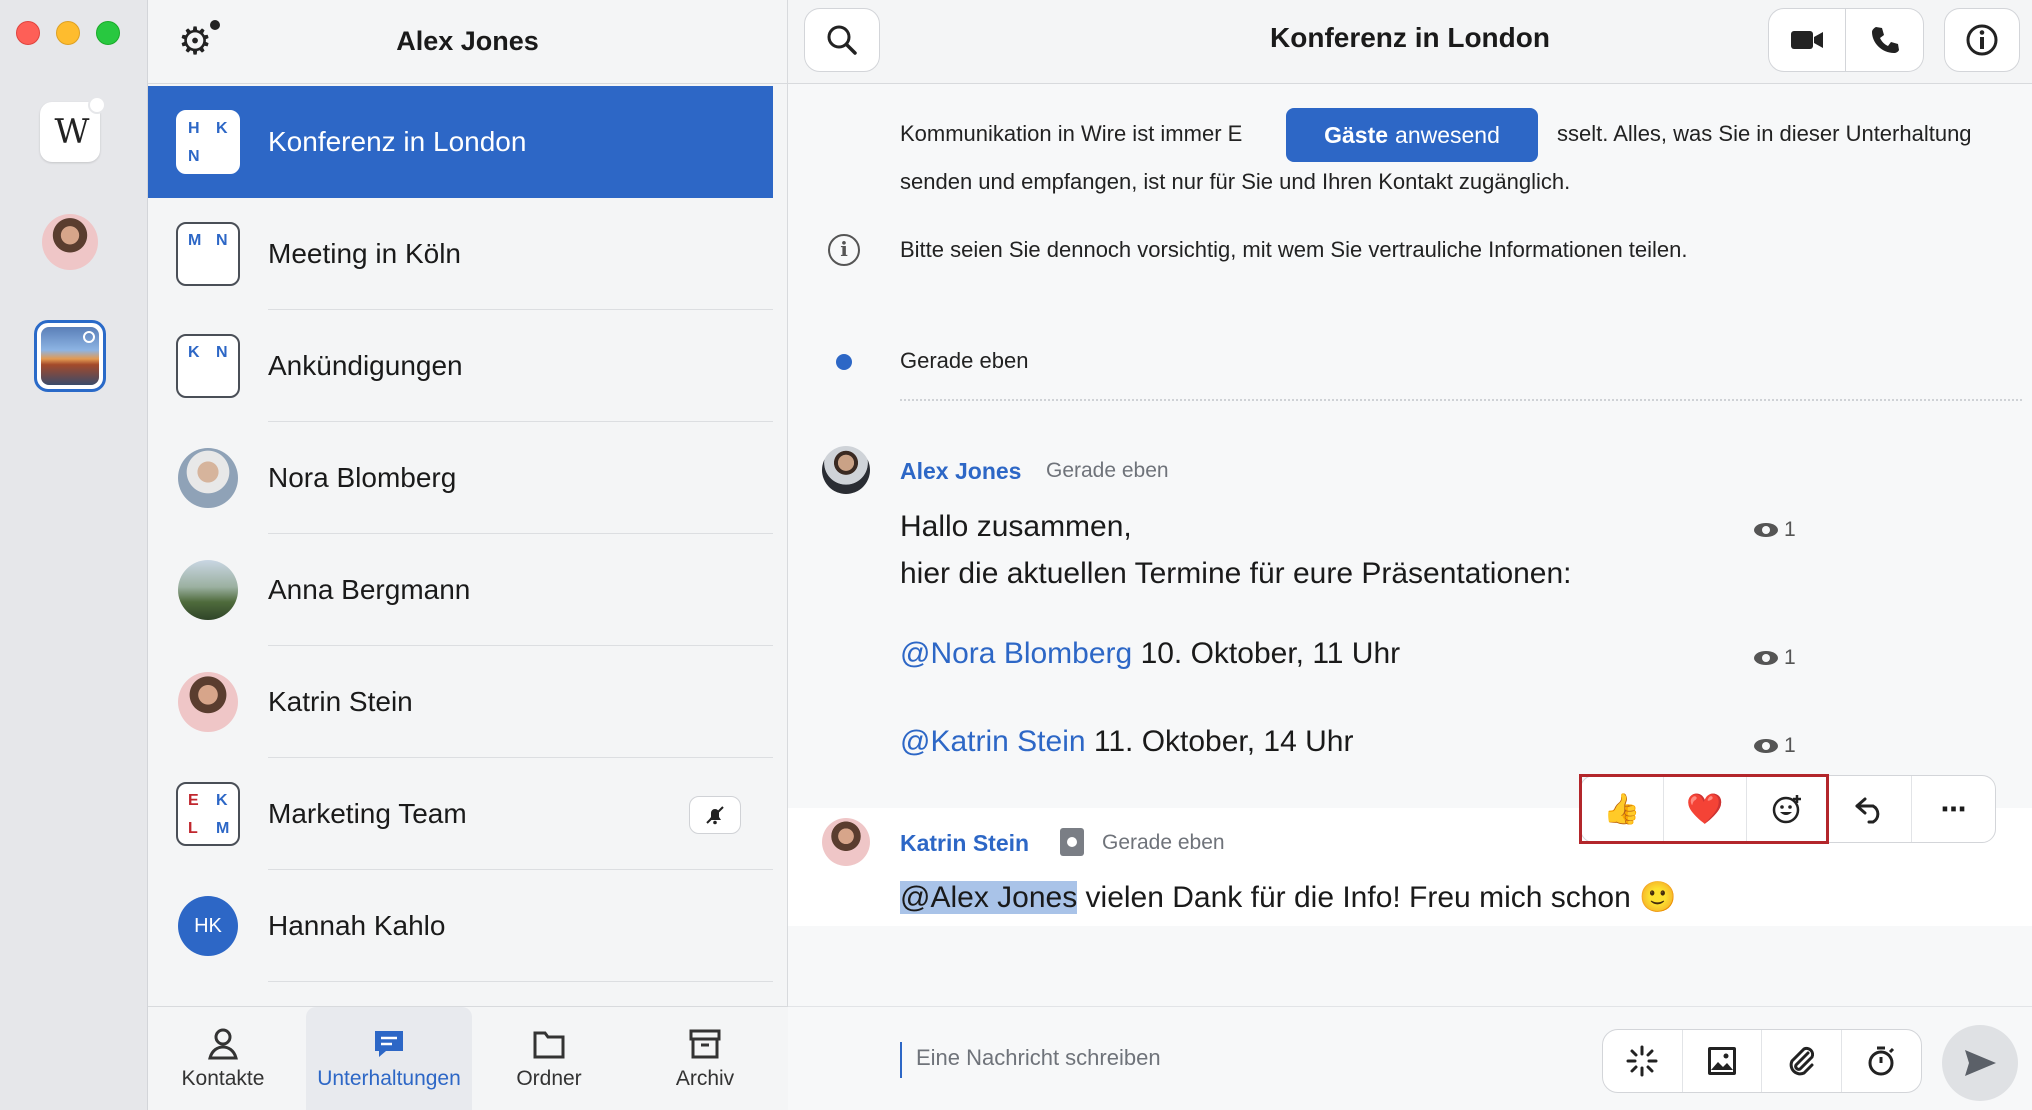 The width and height of the screenshot is (2032, 1110). I want to click on conversation-item-nora-blomberg: Nora Blomberg, so click(460, 478).